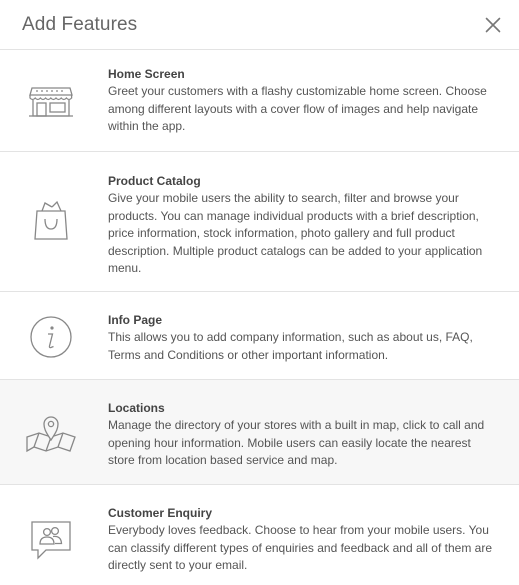  Describe the element at coordinates (51, 433) in the screenshot. I see `map-pin-icon` at that location.